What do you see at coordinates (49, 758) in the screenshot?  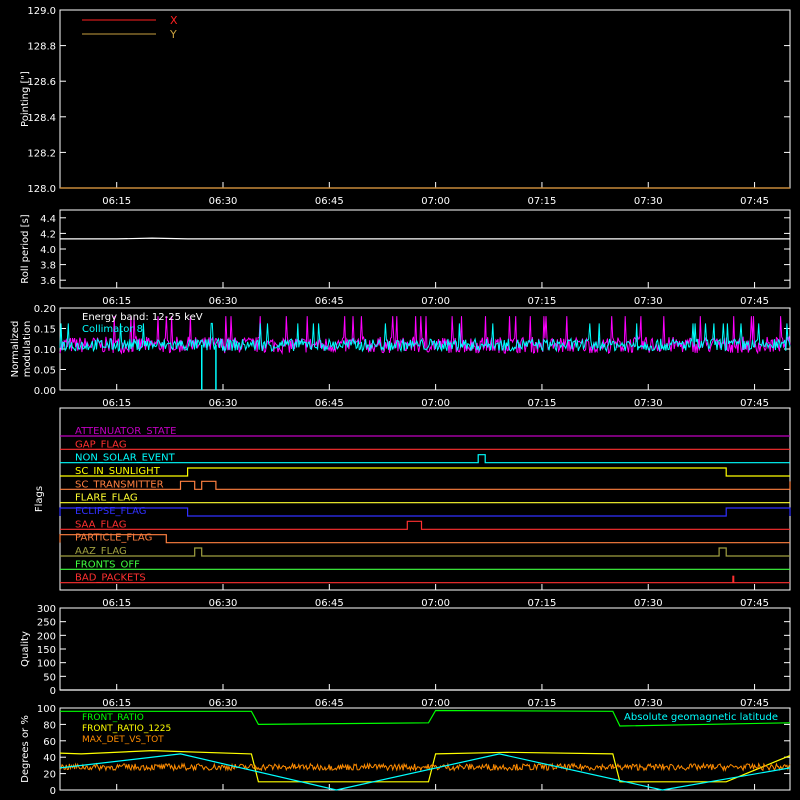 I see `y-tick-label: 40` at bounding box center [49, 758].